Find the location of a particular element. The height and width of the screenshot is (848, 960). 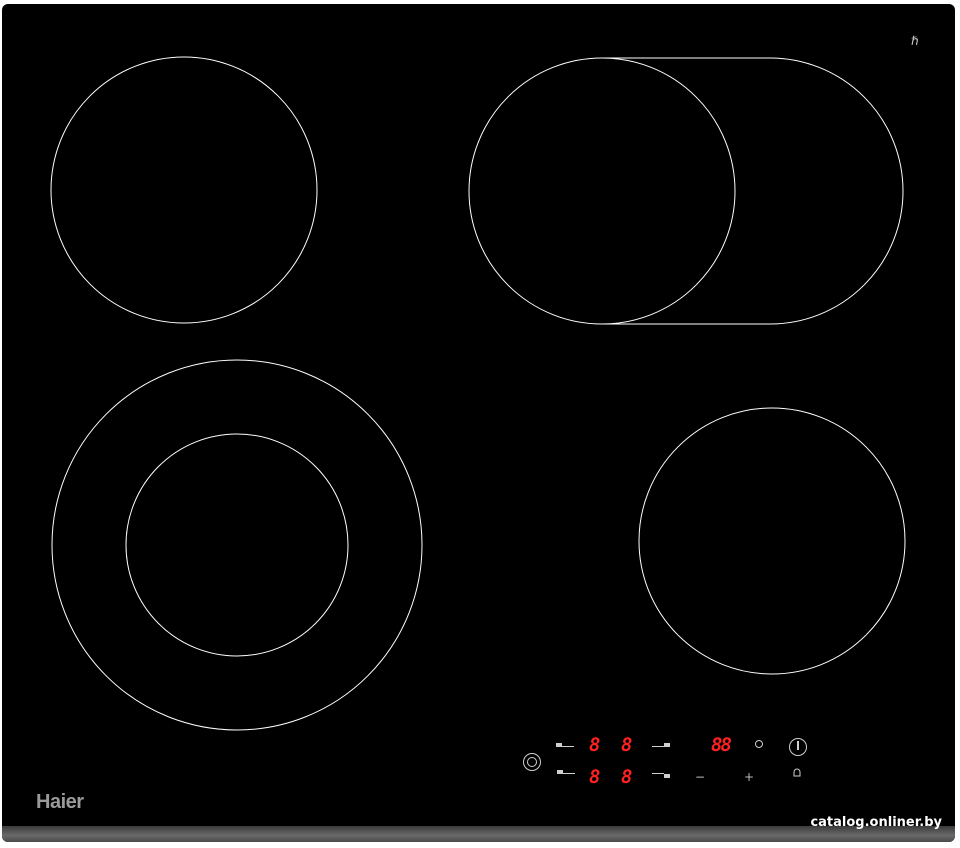

zone-display-rear-right: 8 is located at coordinates (627, 745).